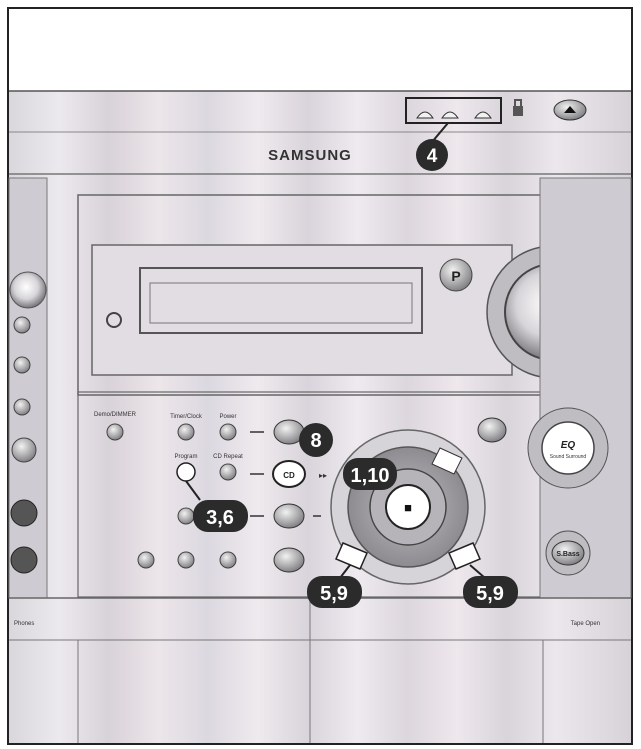 The image size is (641, 749). What do you see at coordinates (220, 518) in the screenshot?
I see `svg-text: 3,6` at bounding box center [220, 518].